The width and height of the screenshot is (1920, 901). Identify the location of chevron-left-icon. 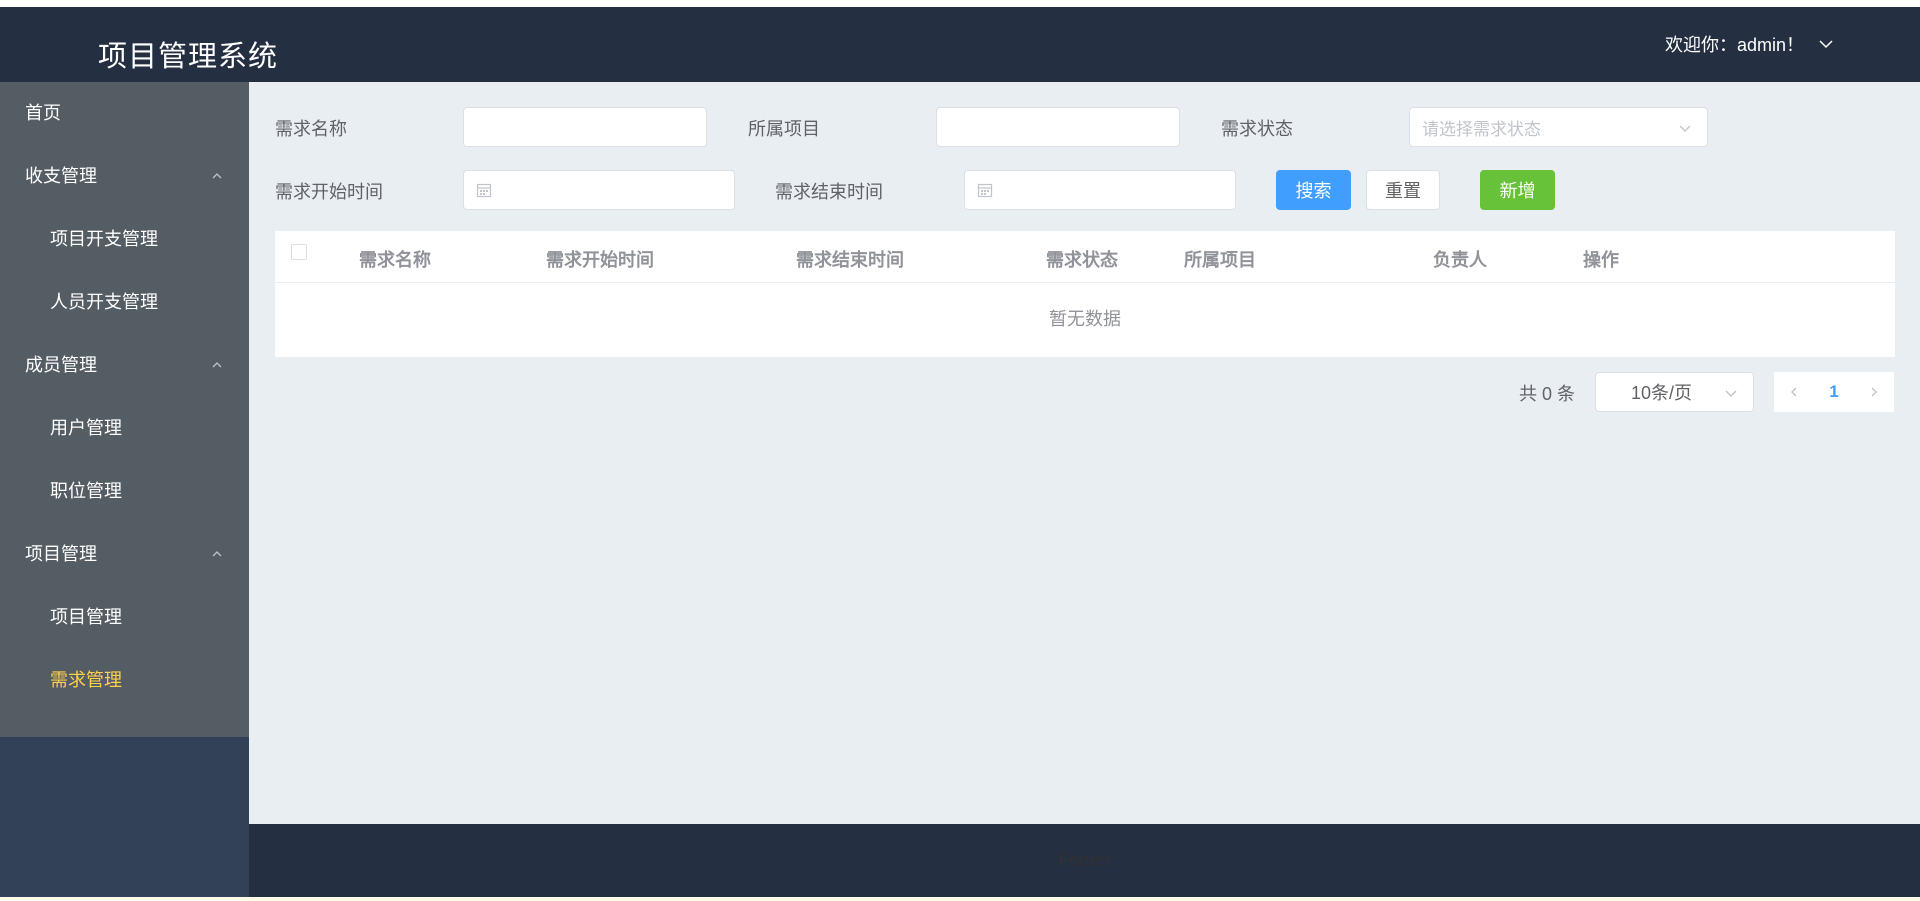
(1794, 392).